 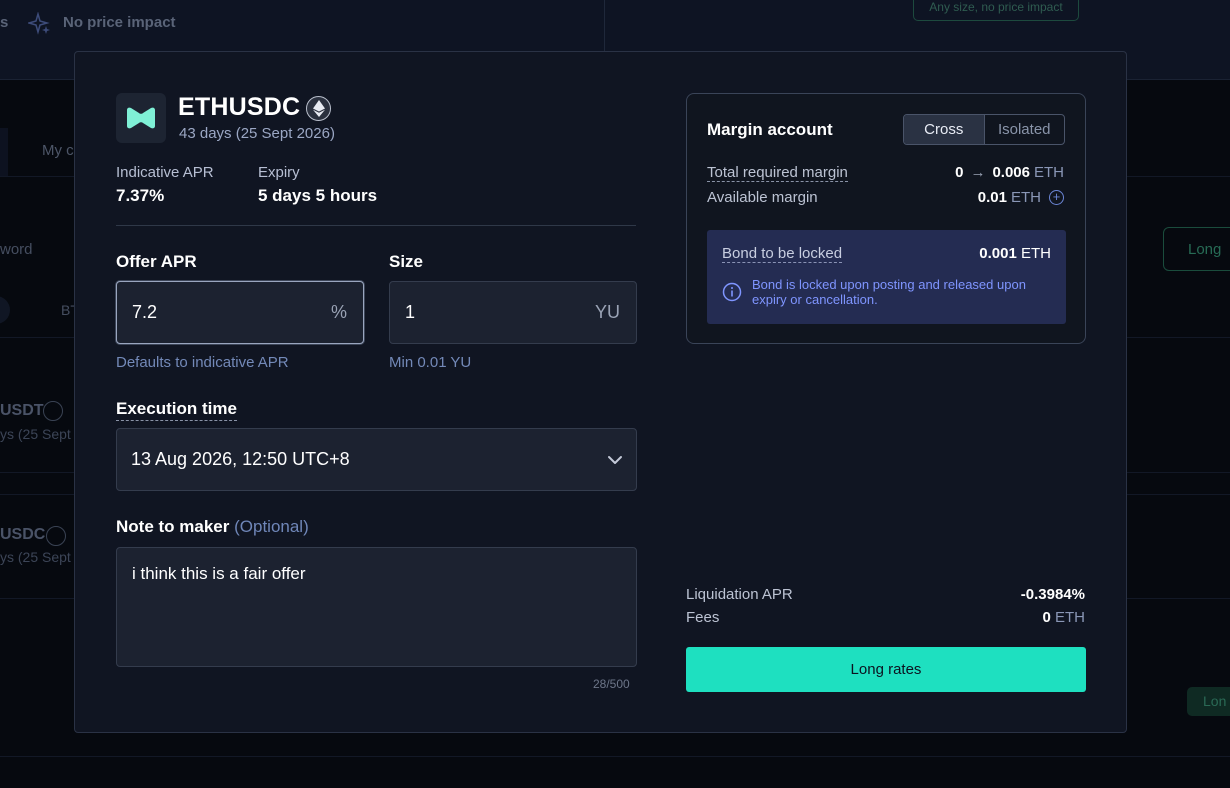 I want to click on offer-apr-value: 7.2, so click(x=145, y=312).